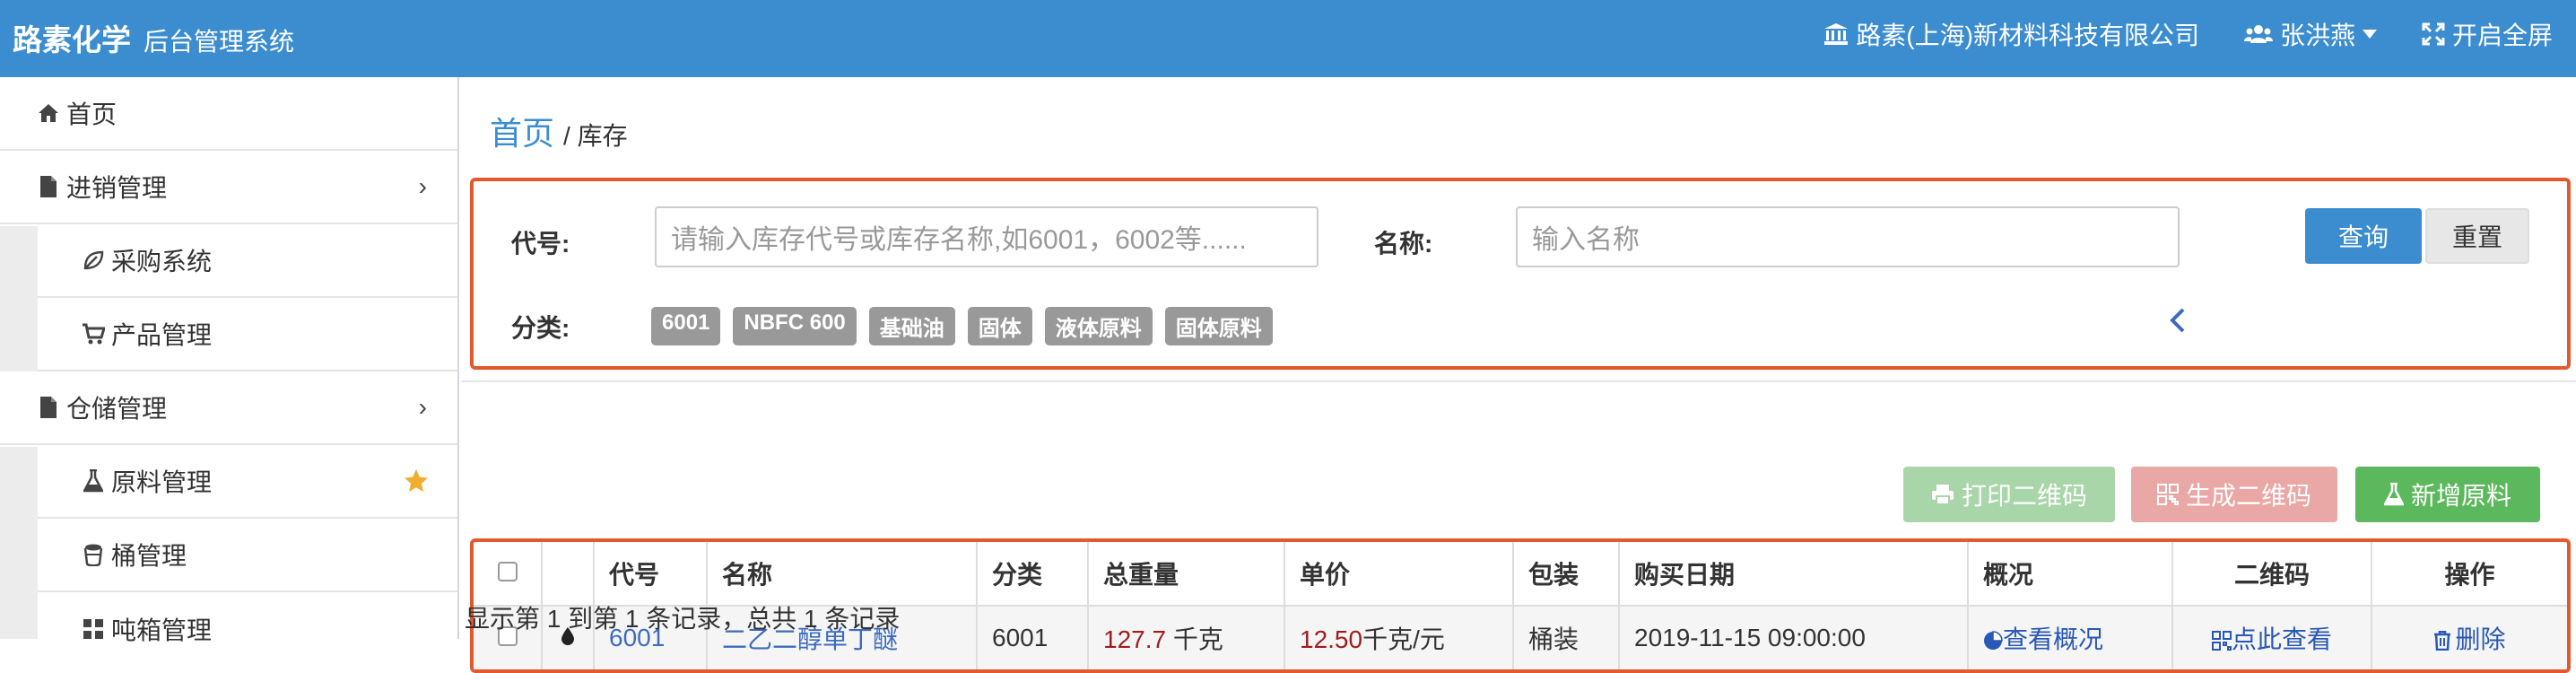 The image size is (2576, 673). I want to click on generate-qr-label: 生成二维码, so click(2248, 496).